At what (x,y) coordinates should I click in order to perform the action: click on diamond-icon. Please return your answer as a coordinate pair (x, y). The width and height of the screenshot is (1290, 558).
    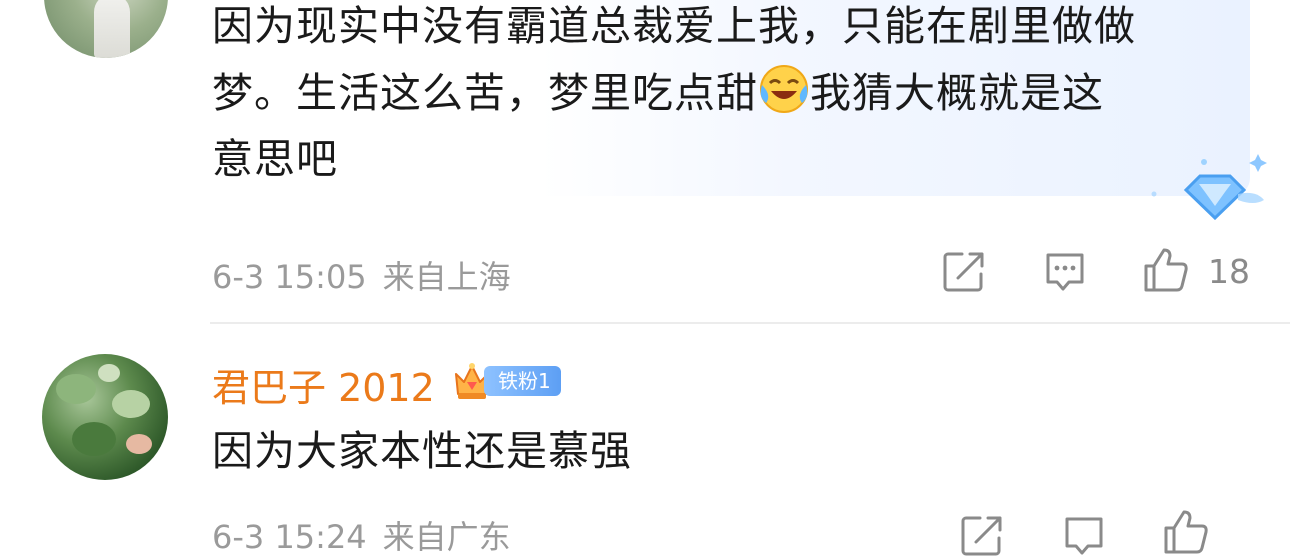
    Looking at the image, I should click on (1209, 187).